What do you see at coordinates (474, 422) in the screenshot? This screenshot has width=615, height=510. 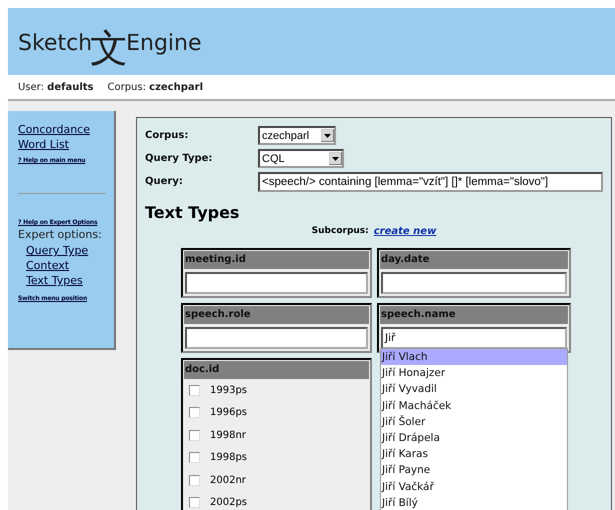 I see `suggestion-item: Jiří Šoler` at bounding box center [474, 422].